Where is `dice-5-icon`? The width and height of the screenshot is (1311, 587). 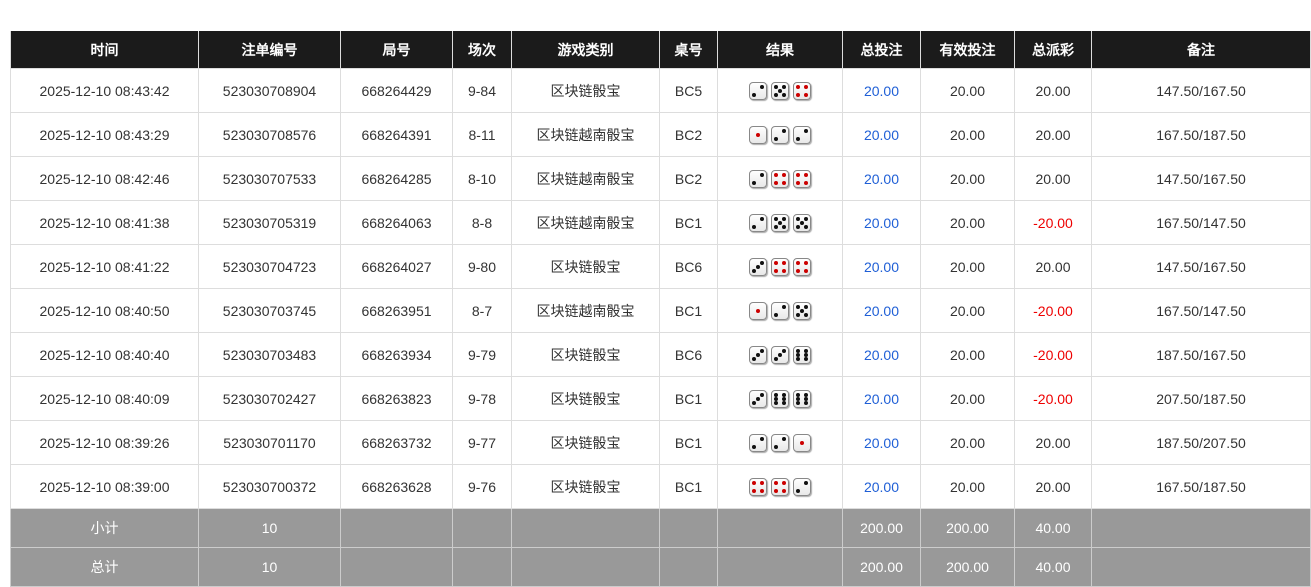 dice-5-icon is located at coordinates (780, 90).